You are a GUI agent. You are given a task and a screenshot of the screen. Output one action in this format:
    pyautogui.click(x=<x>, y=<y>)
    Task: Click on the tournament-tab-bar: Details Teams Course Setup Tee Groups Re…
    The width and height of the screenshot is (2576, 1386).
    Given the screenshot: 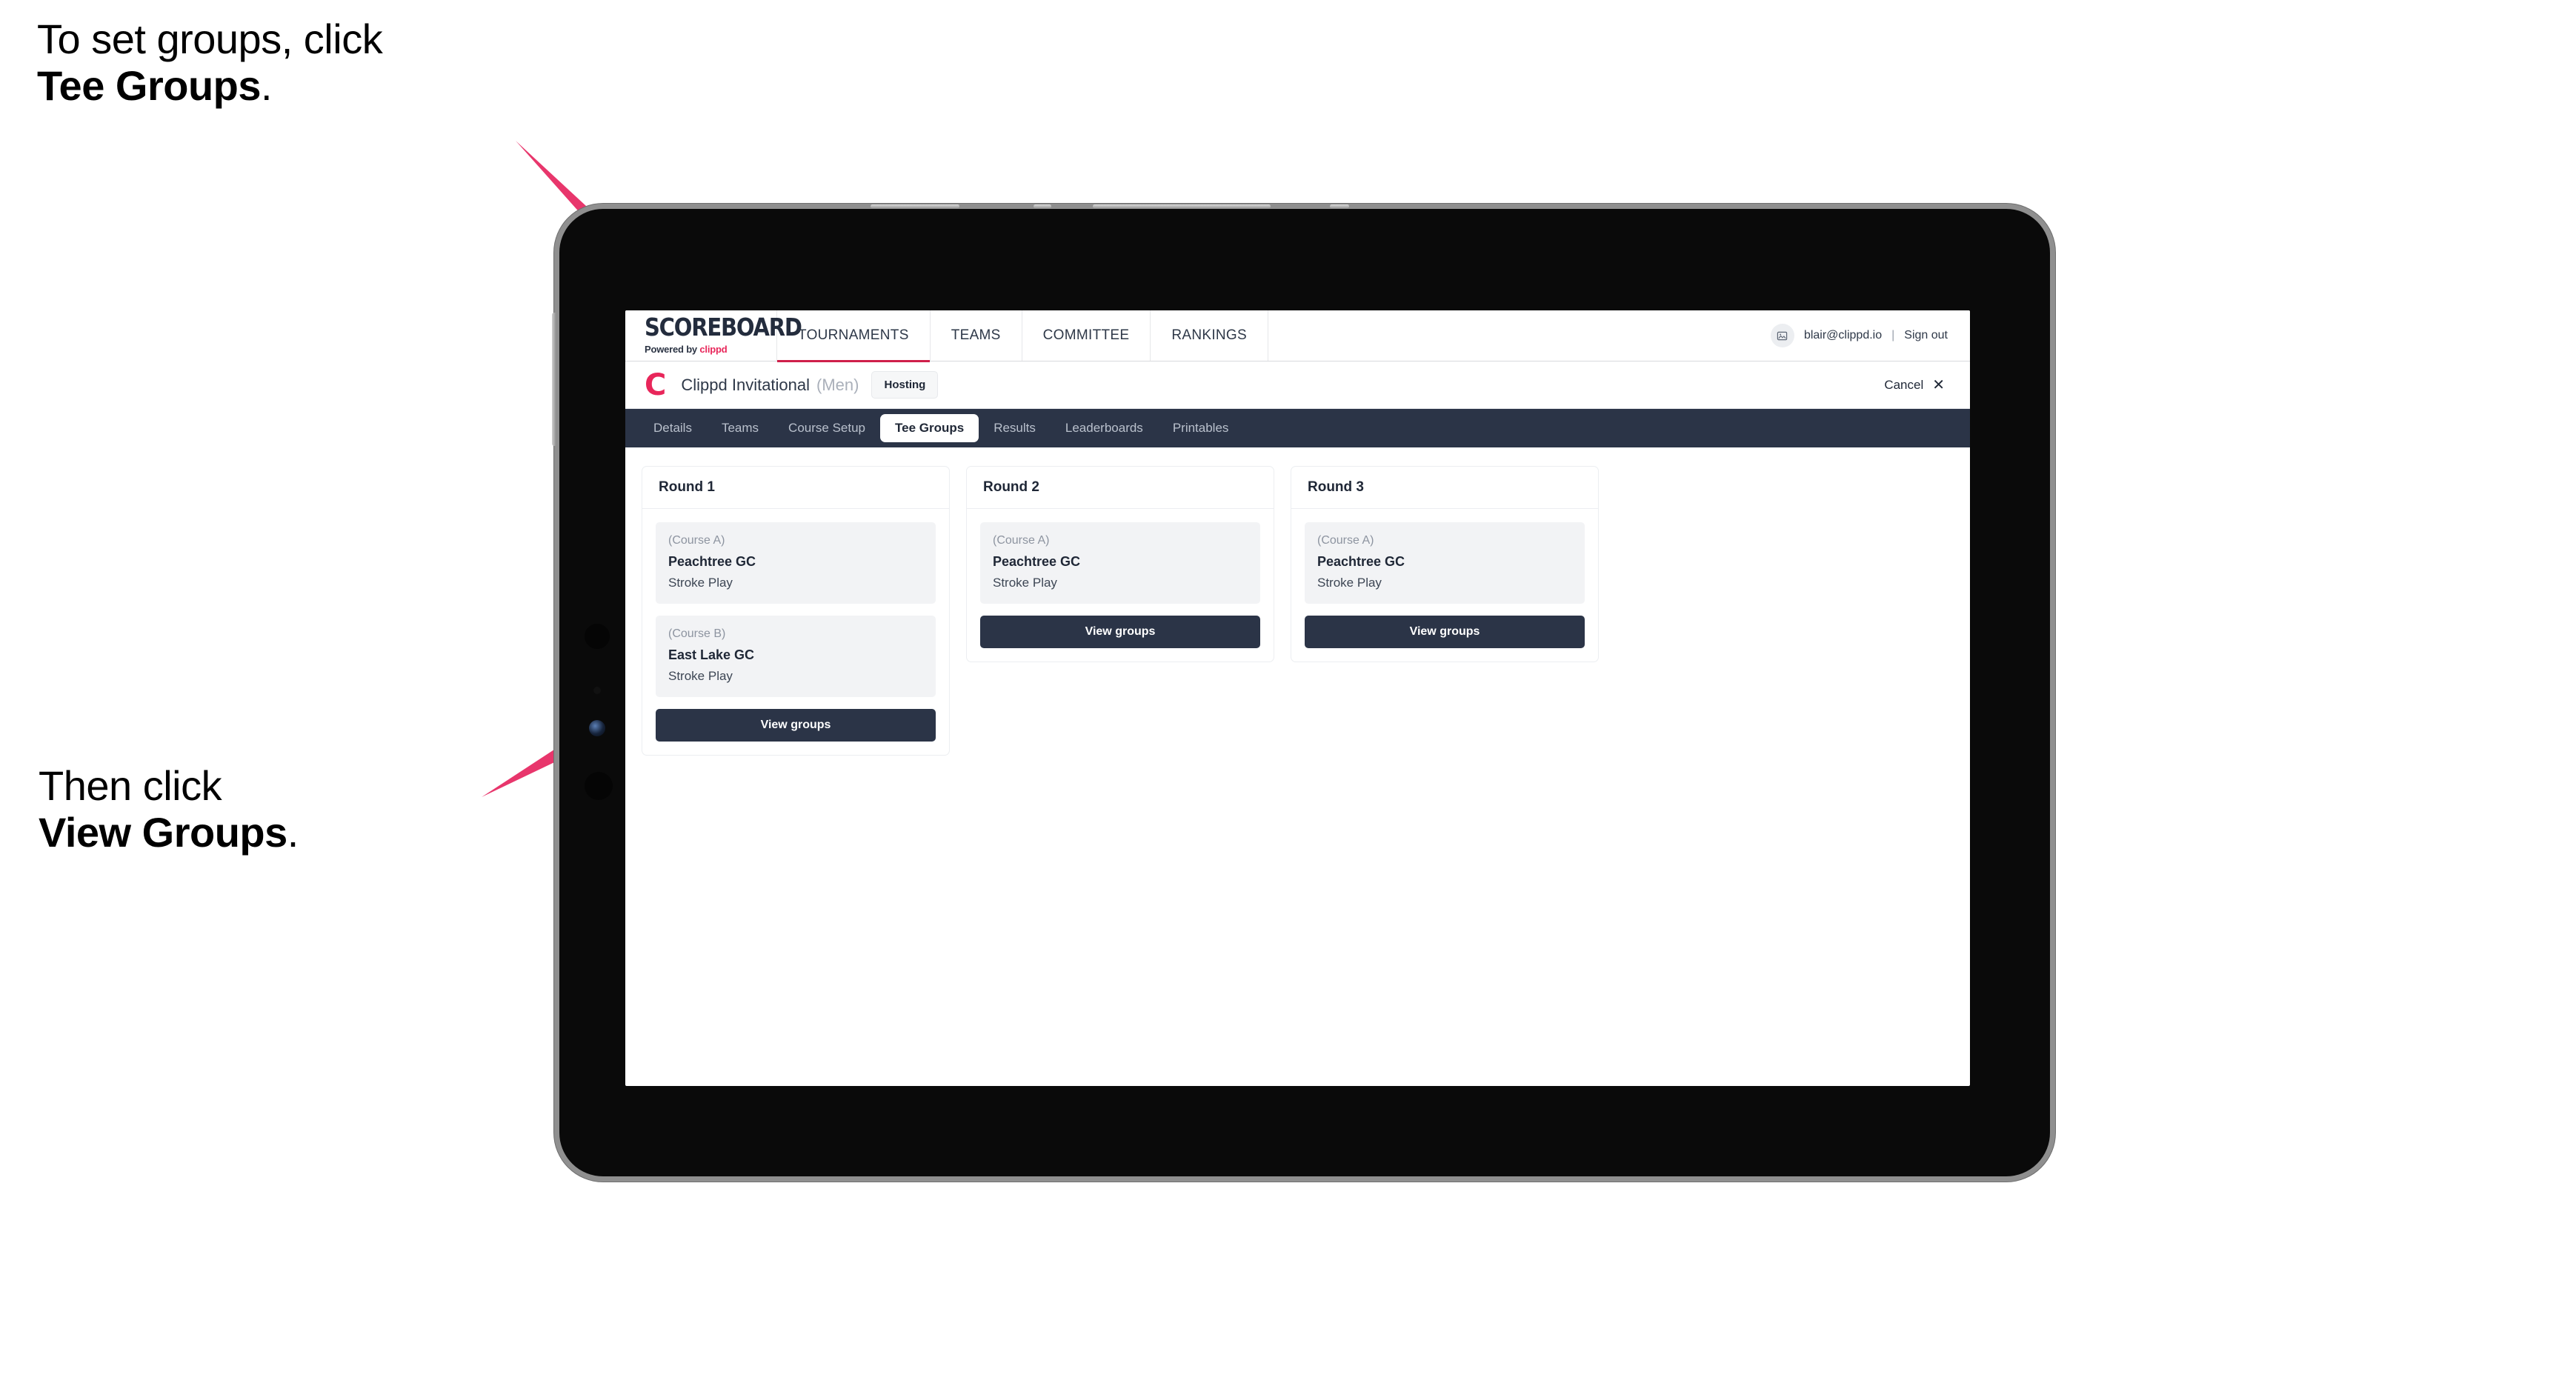 What is the action you would take?
    pyautogui.click(x=1297, y=428)
    